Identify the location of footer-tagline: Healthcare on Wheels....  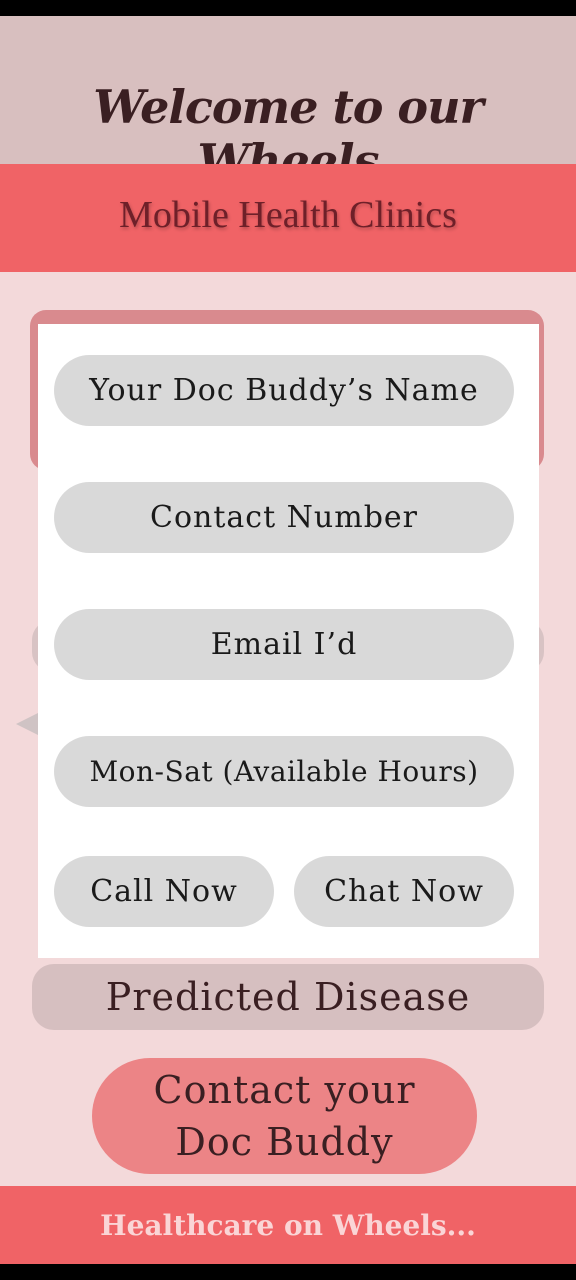
(288, 1225).